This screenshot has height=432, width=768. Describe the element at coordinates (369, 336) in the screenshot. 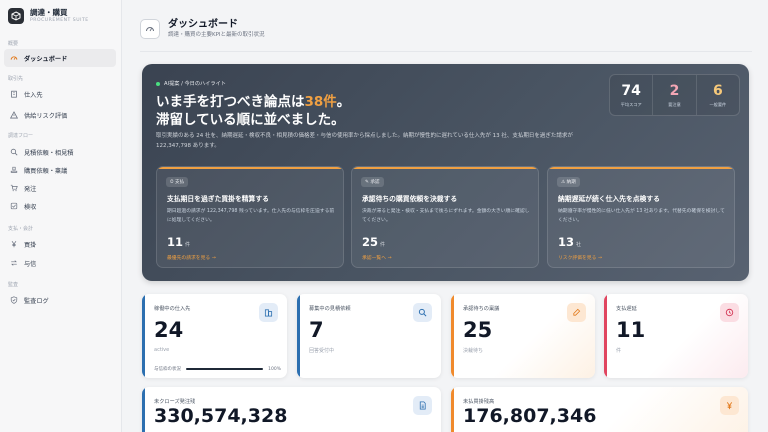

I see `kpi-open-quote-requests: 募集中の見積依頼 7 回答受付中` at that location.